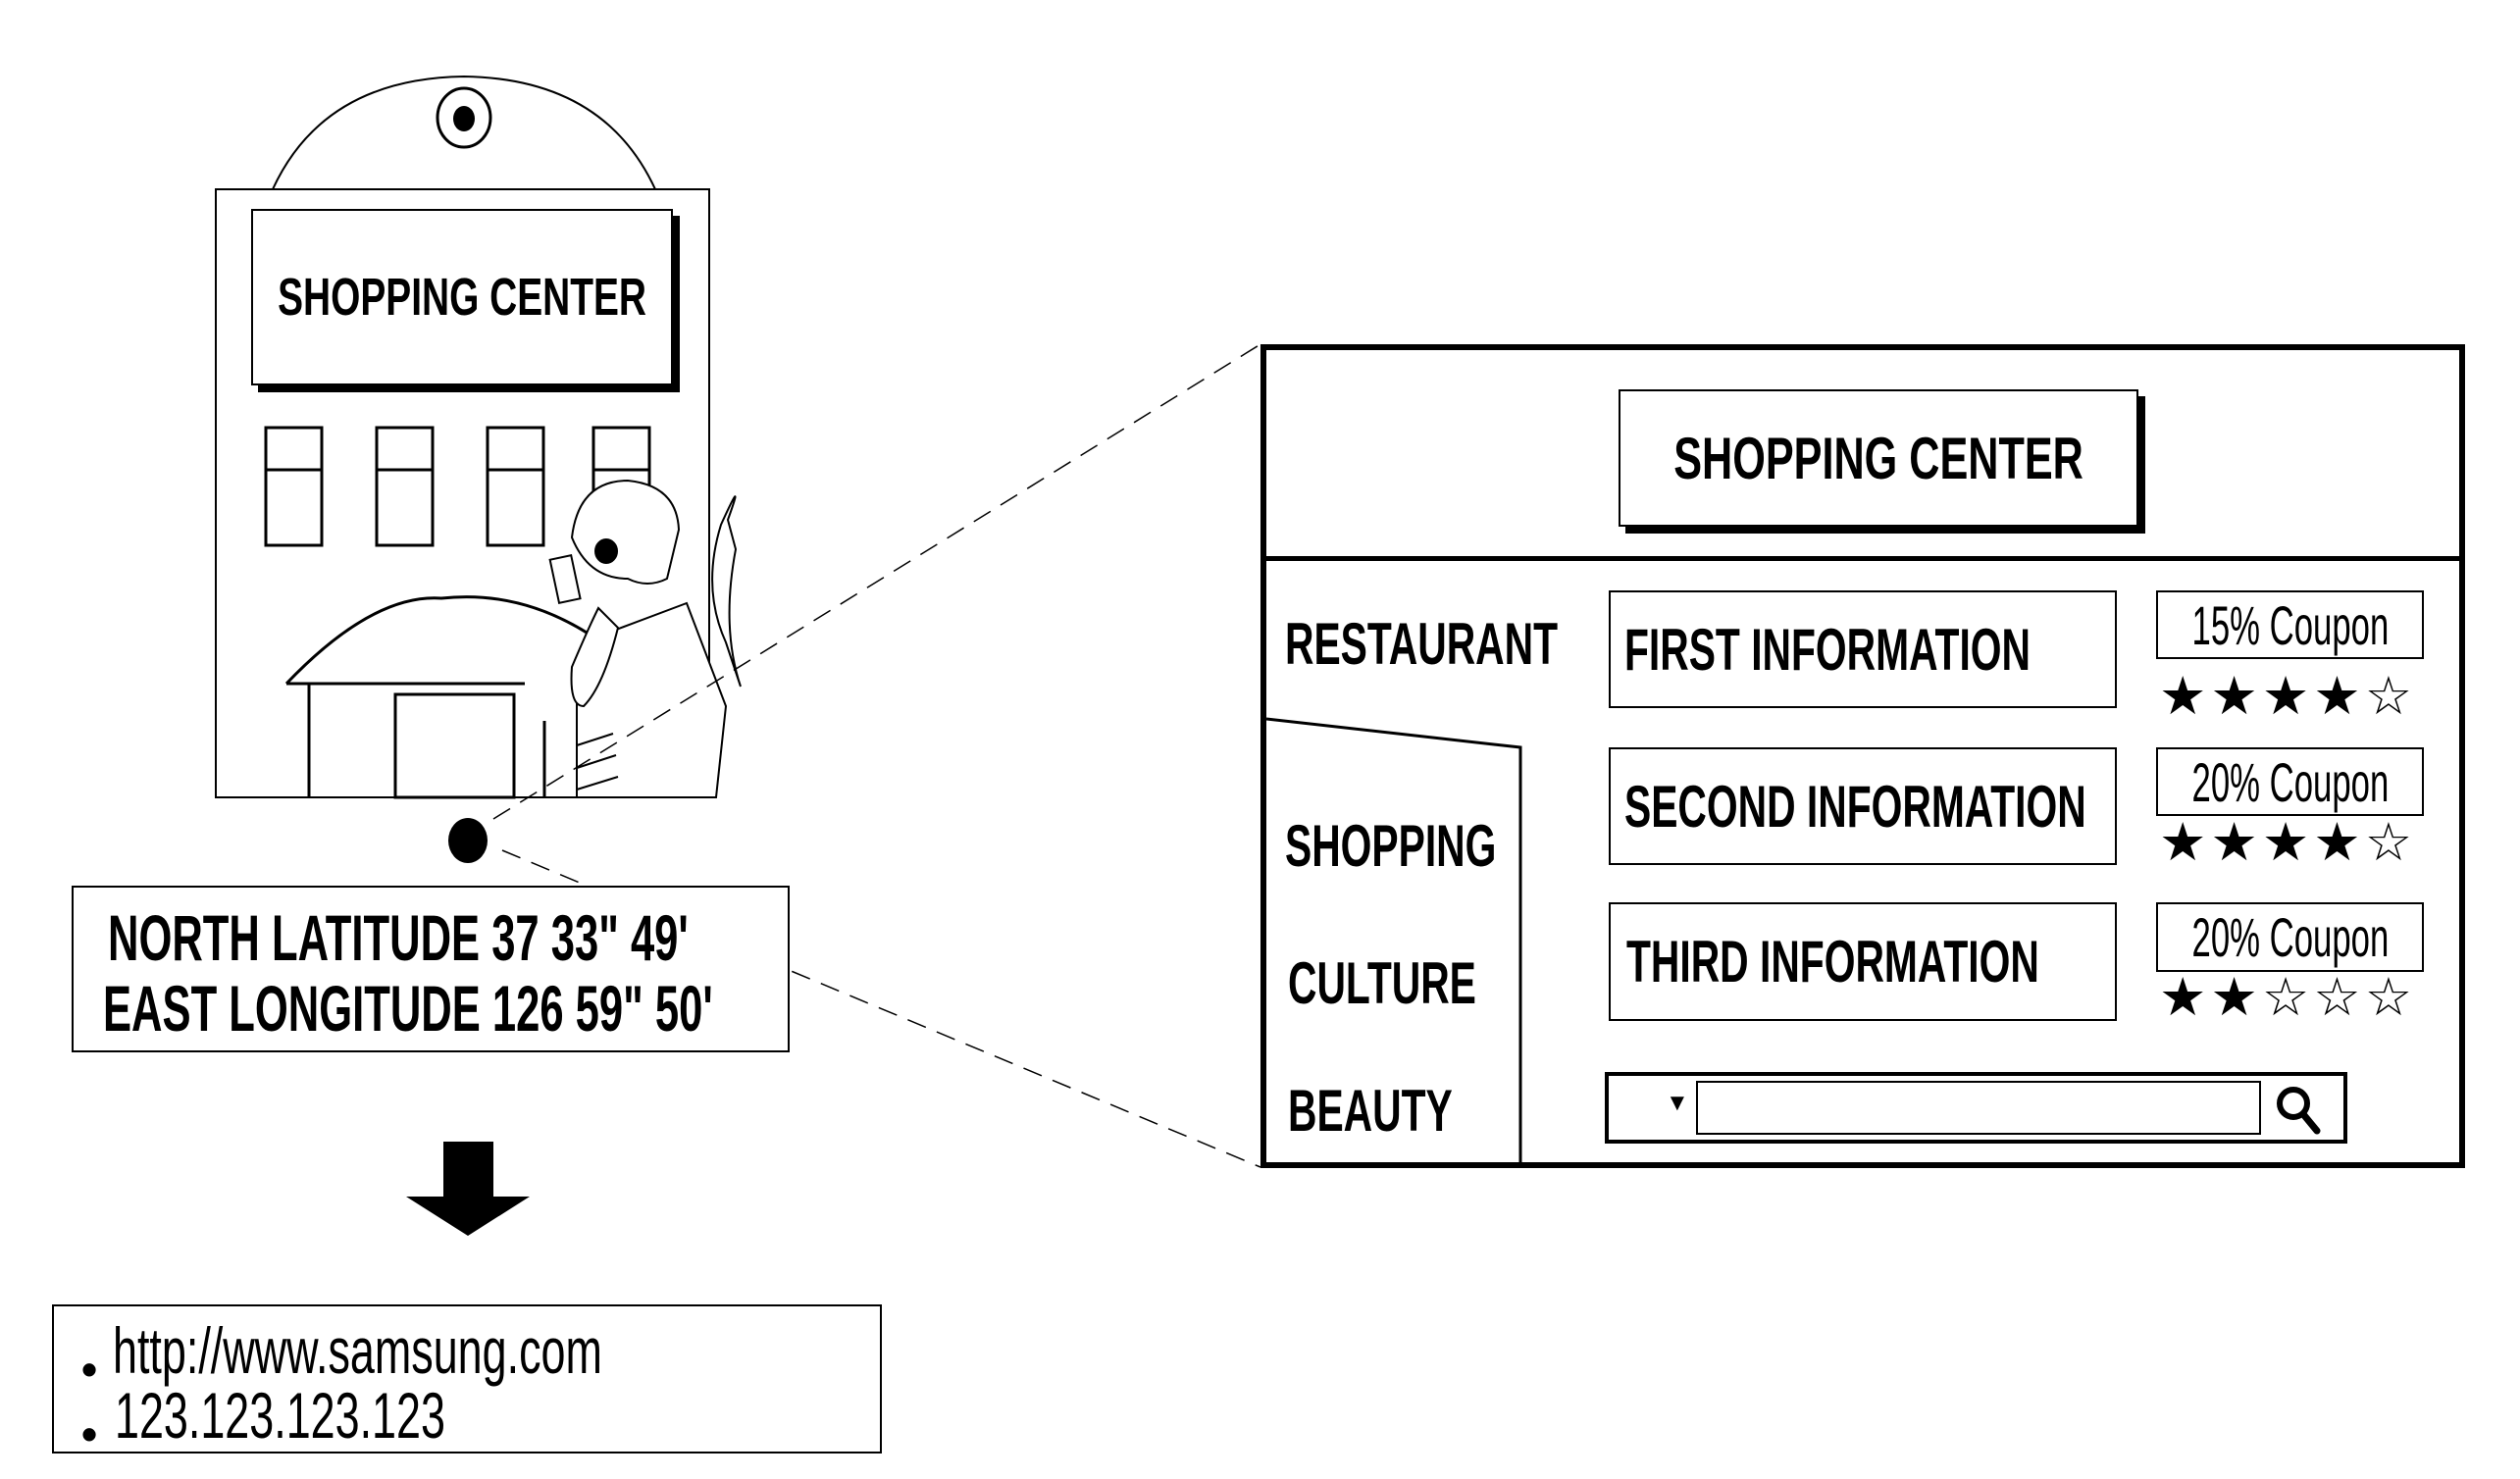 This screenshot has width=2520, height=1479. Describe the element at coordinates (467, 1380) in the screenshot. I see `result-box: • http://www.samsung.com • 123.123.123.123` at that location.